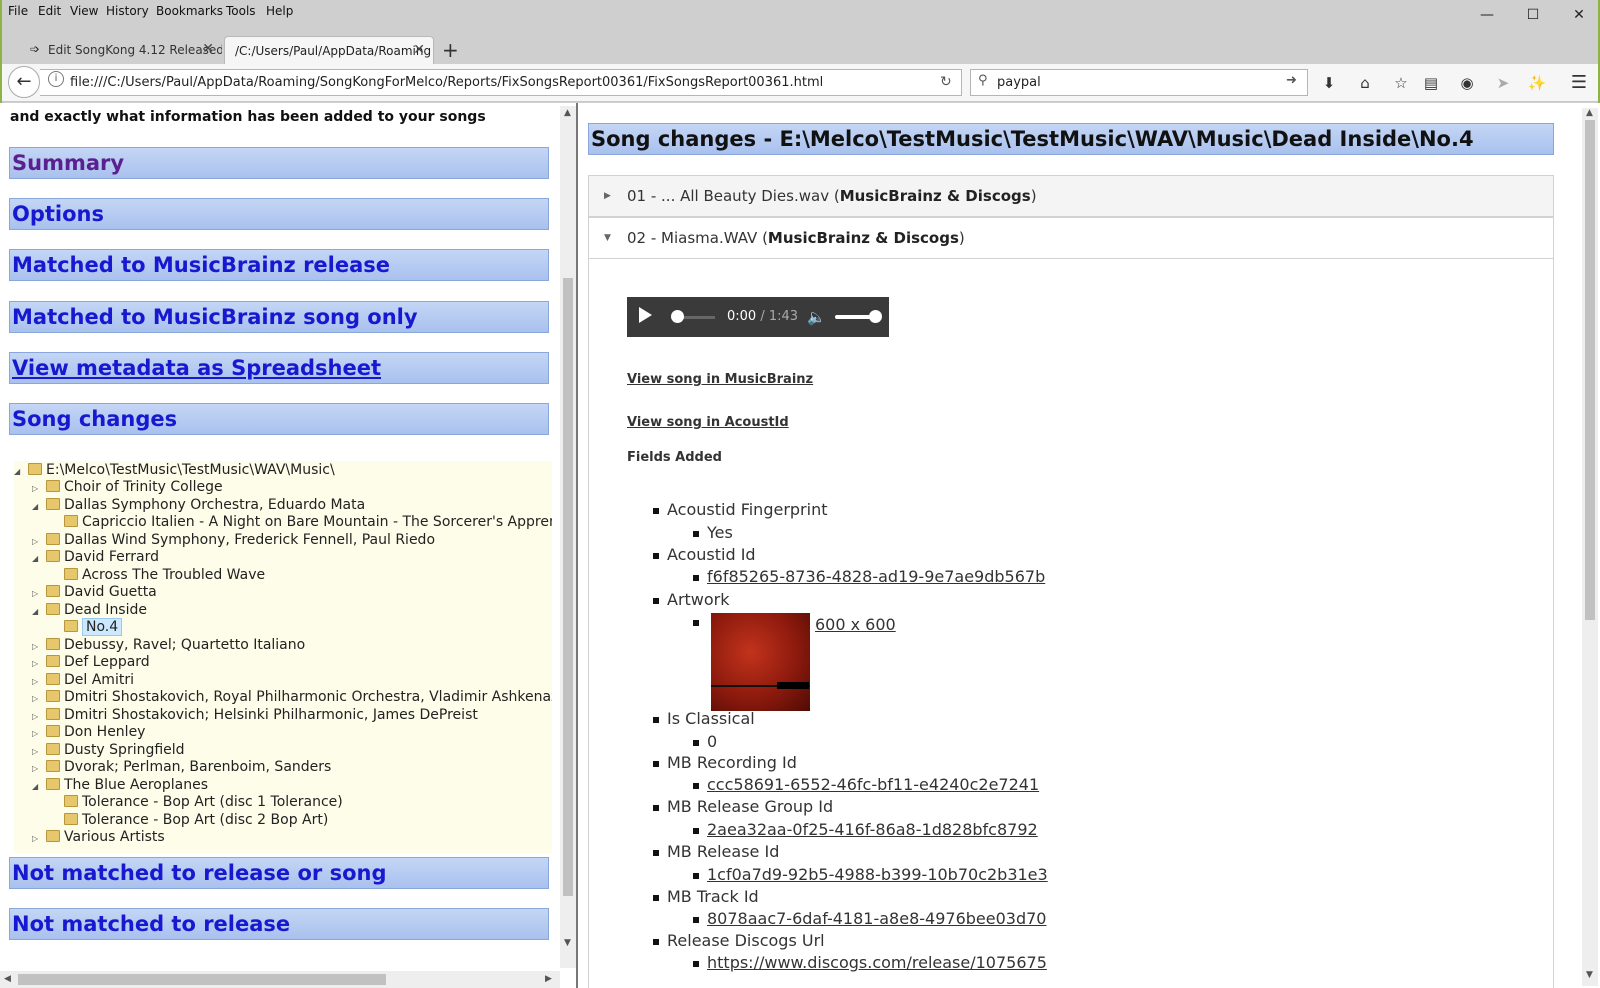 The width and height of the screenshot is (1600, 988). Describe the element at coordinates (548, 979) in the screenshot. I see `scroll-right-icon: ▶` at that location.